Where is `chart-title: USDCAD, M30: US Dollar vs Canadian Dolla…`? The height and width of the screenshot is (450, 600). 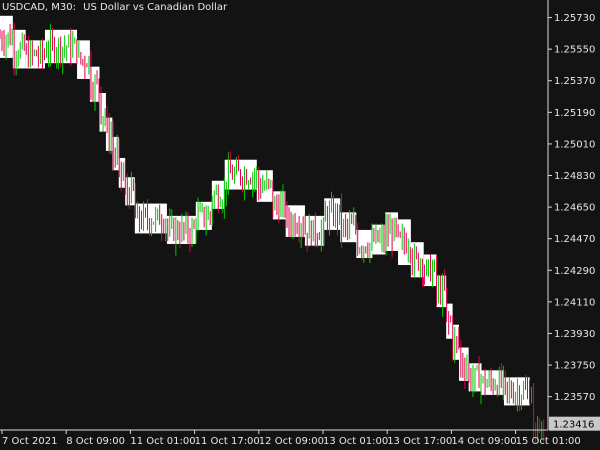 chart-title: USDCAD, M30: US Dollar vs Canadian Dolla… is located at coordinates (114, 7).